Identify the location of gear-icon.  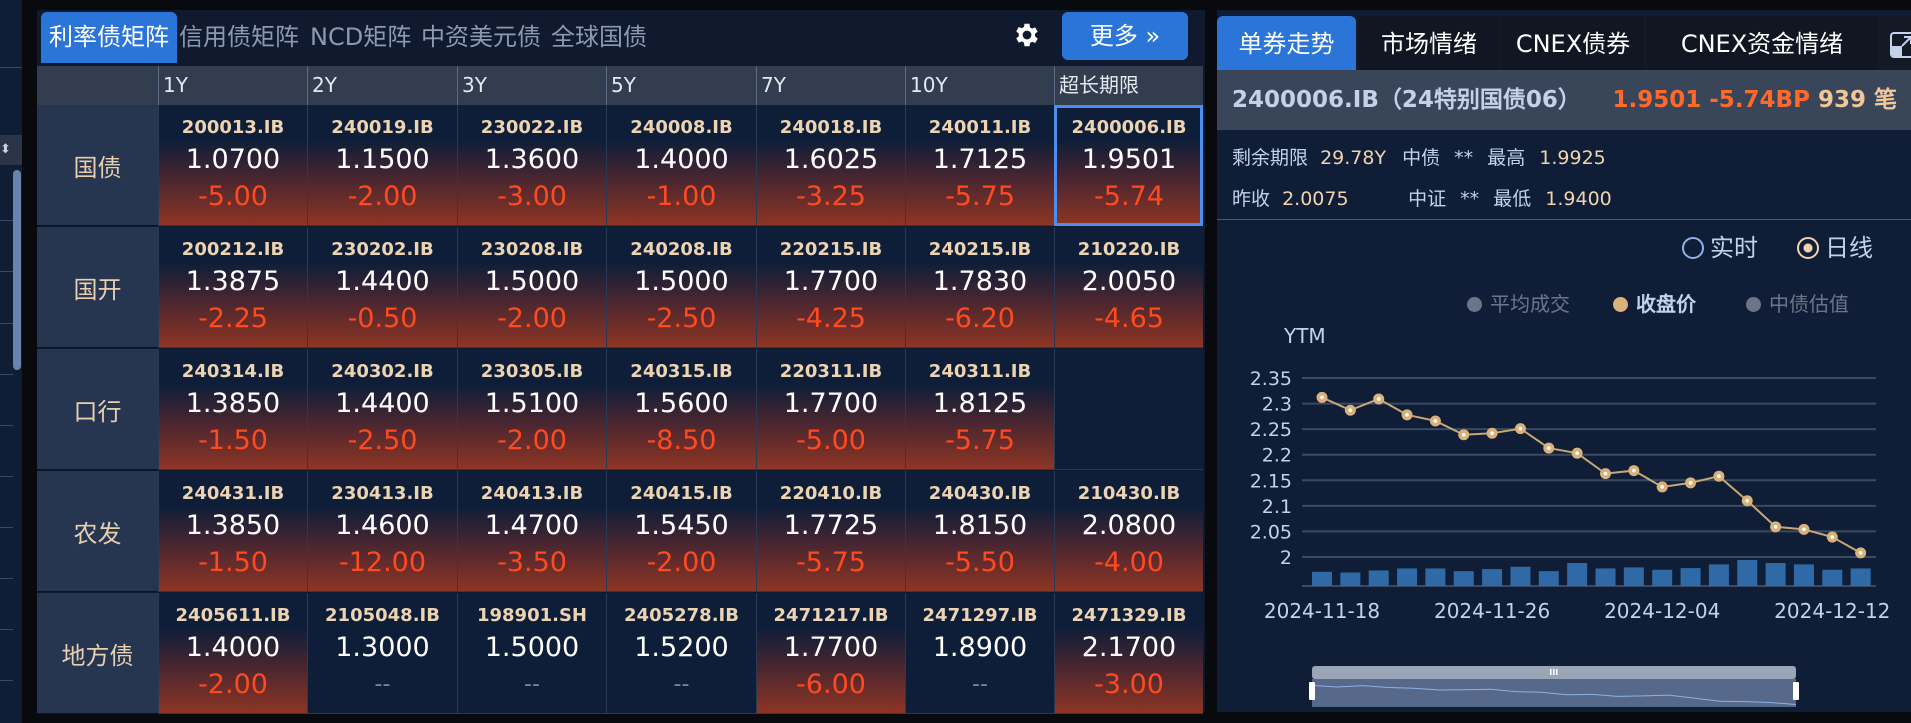
(1027, 35).